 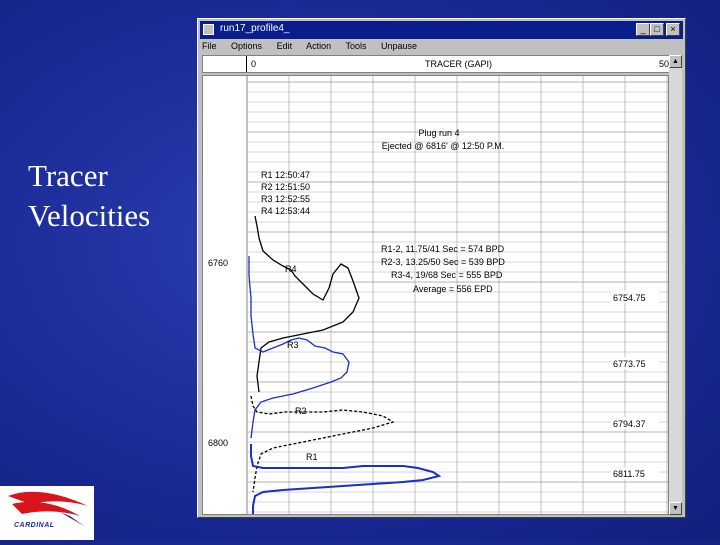 I want to click on minimize-button: _, so click(x=643, y=29).